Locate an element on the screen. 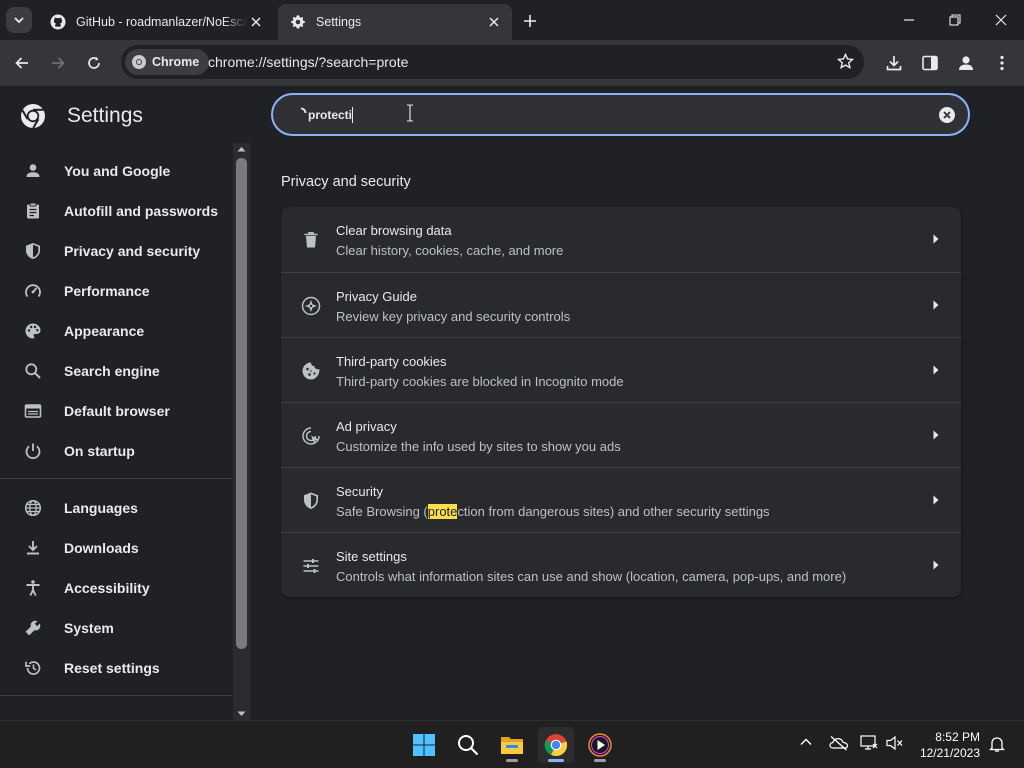 The image size is (1024, 768). network-icon is located at coordinates (869, 743).